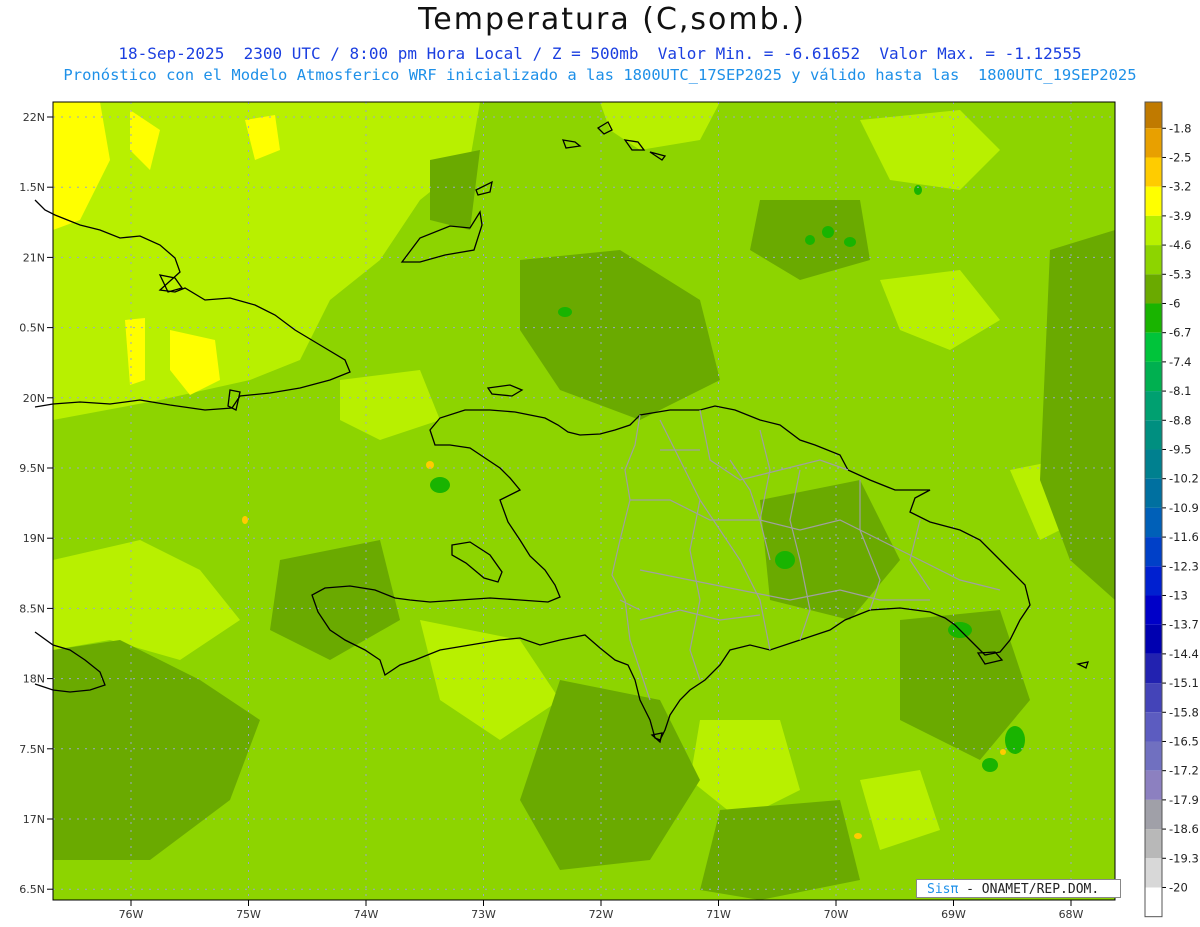 The width and height of the screenshot is (1200, 927). What do you see at coordinates (248, 914) in the screenshot?
I see `lon-tick-label: 75W` at bounding box center [248, 914].